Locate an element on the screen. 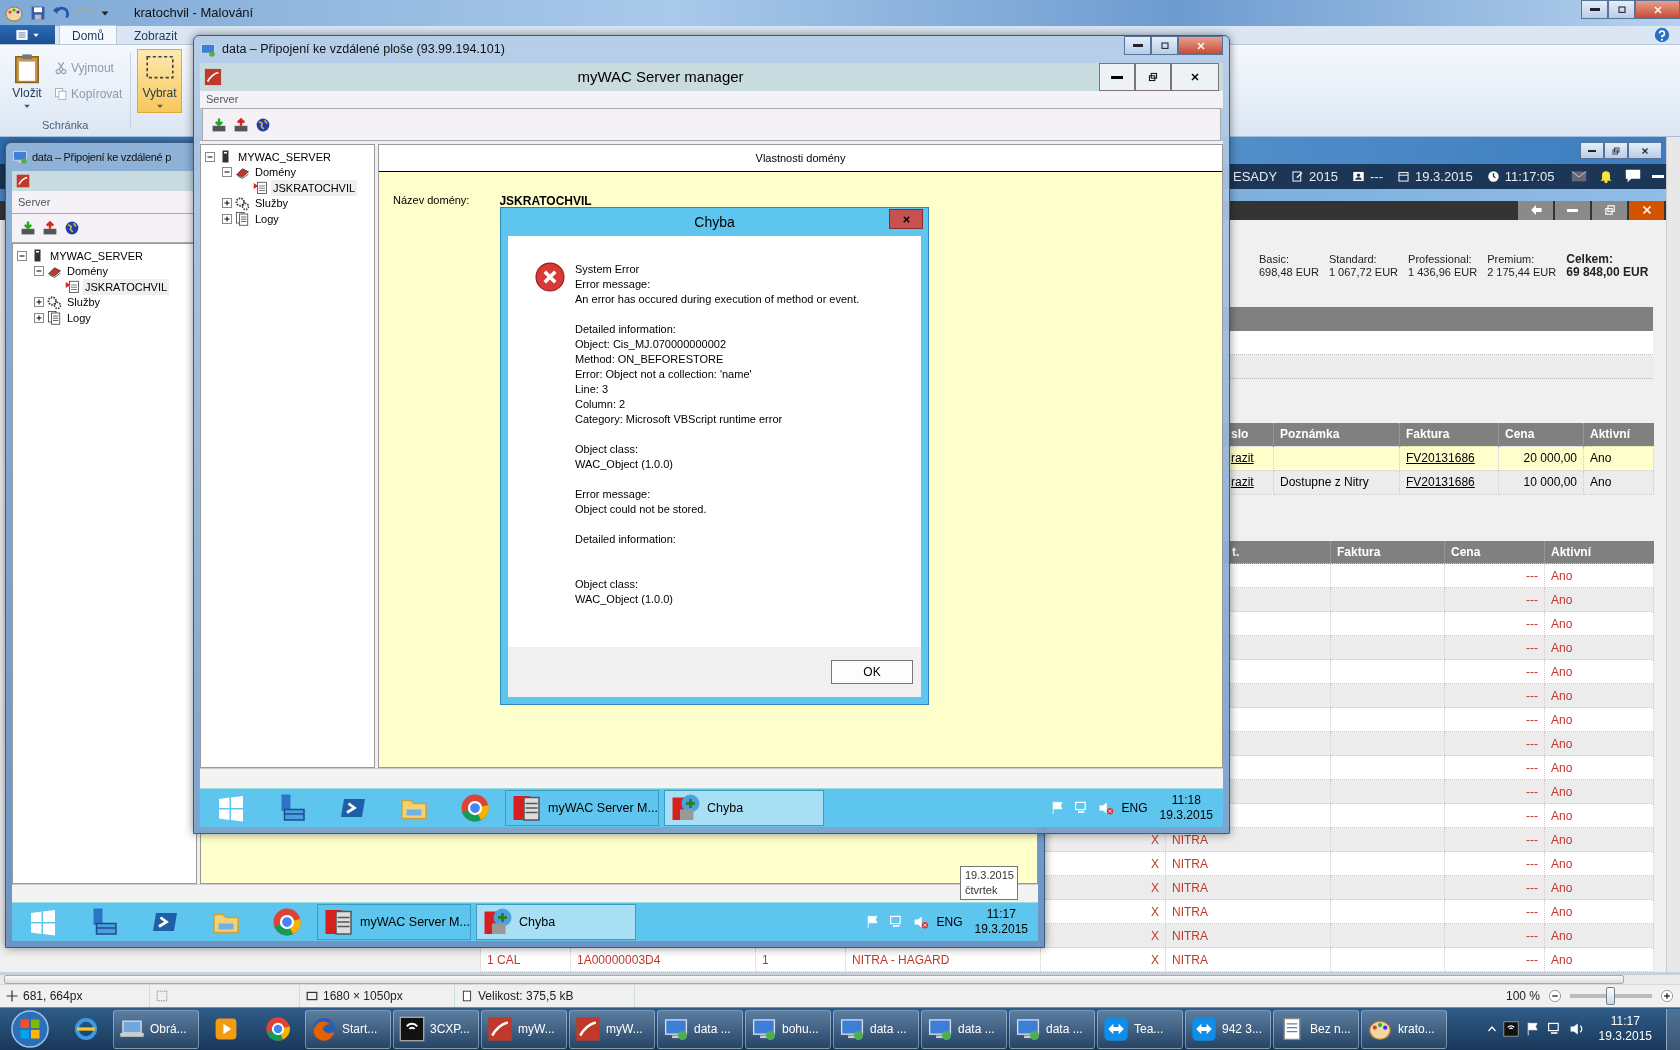 This screenshot has height=1050, width=1680. restore-button is located at coordinates (1153, 77).